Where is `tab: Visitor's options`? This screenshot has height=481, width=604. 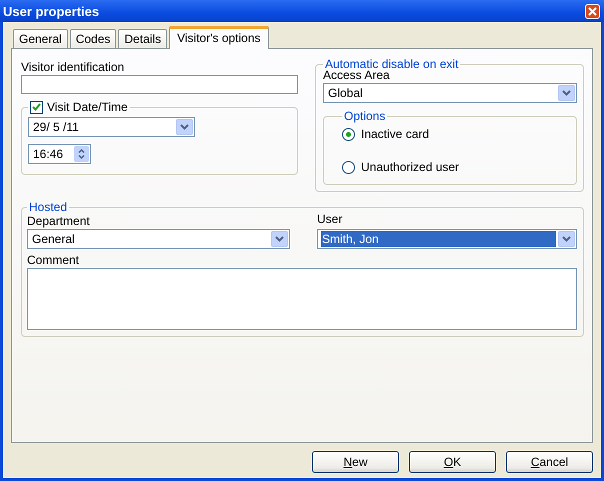 tab: Visitor's options is located at coordinates (219, 37).